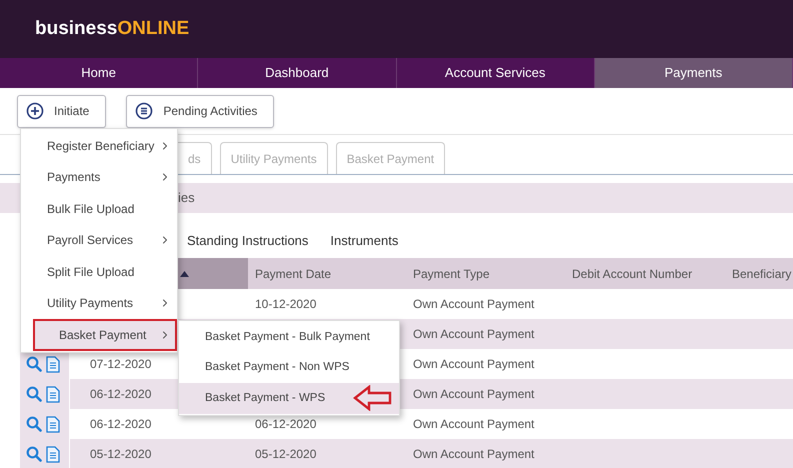 This screenshot has height=468, width=793. Describe the element at coordinates (105, 334) in the screenshot. I see `menu-item: Basket Payment` at that location.